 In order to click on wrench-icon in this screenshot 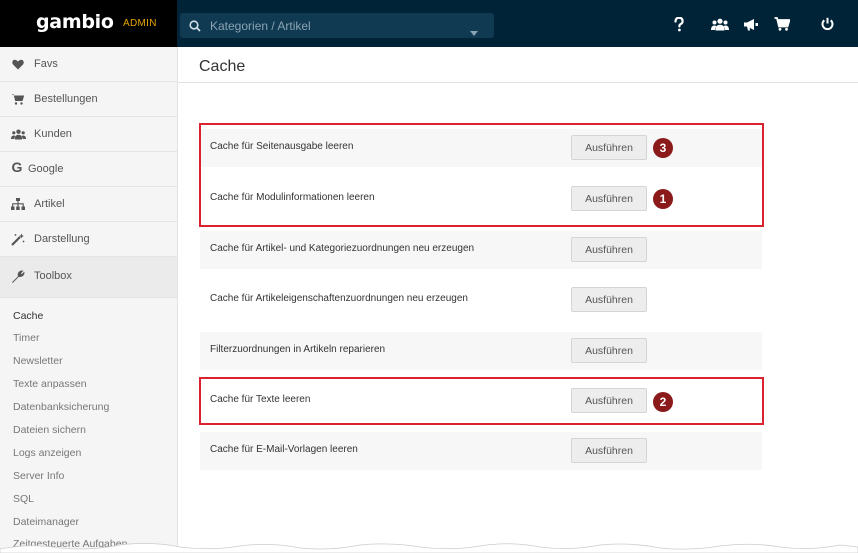, I will do `click(18, 277)`.